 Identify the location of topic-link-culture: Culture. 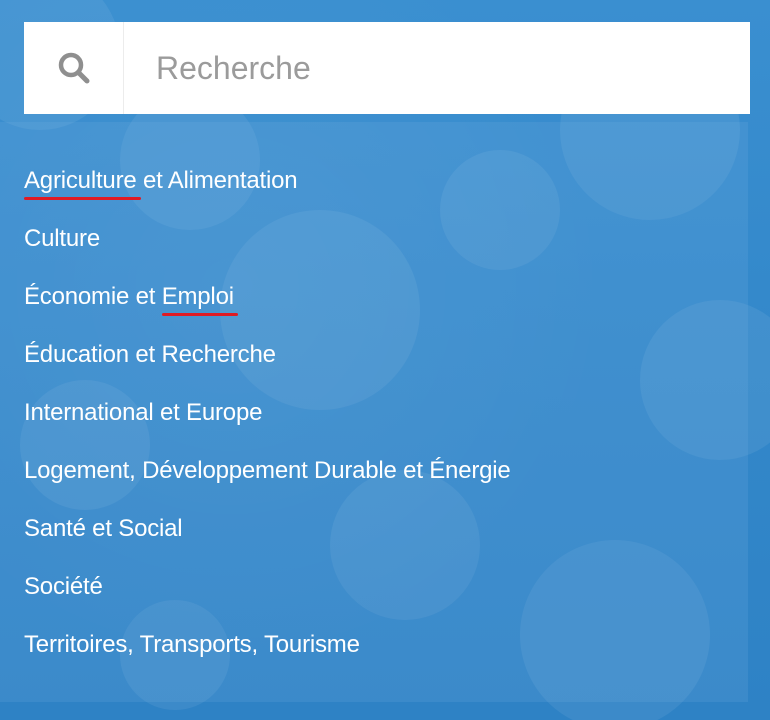
(62, 238).